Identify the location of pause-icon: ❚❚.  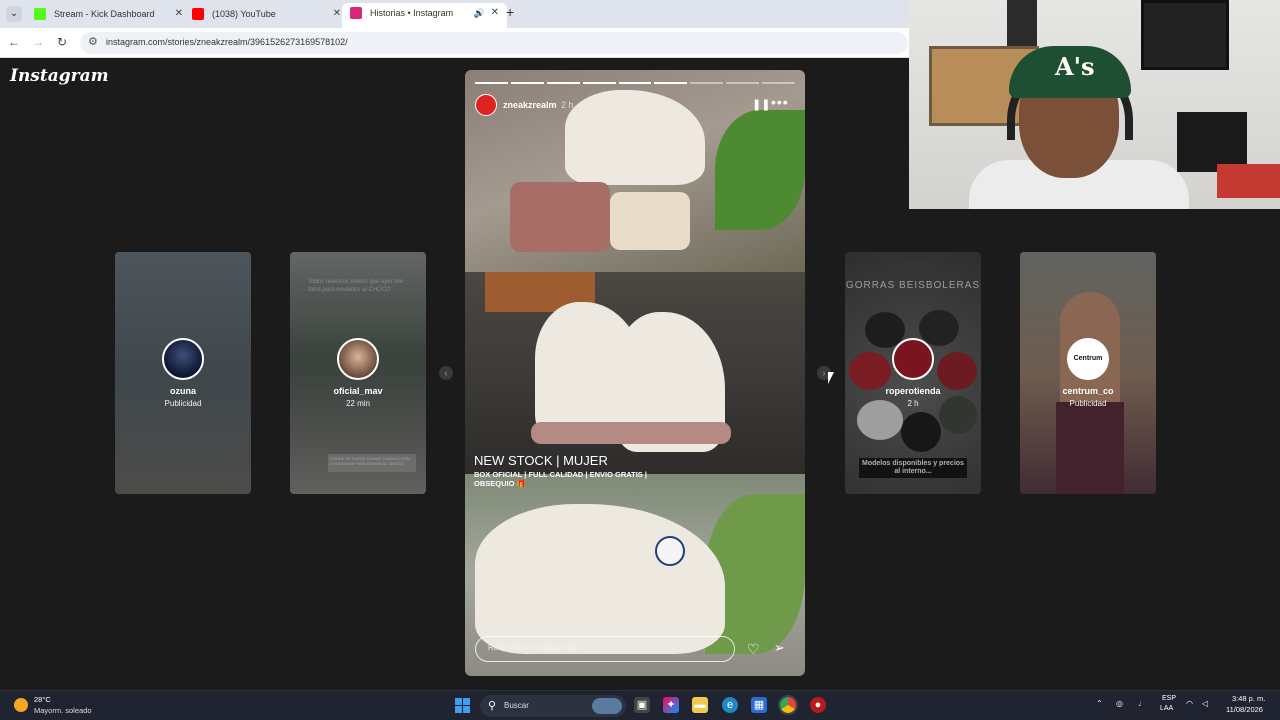
(761, 104).